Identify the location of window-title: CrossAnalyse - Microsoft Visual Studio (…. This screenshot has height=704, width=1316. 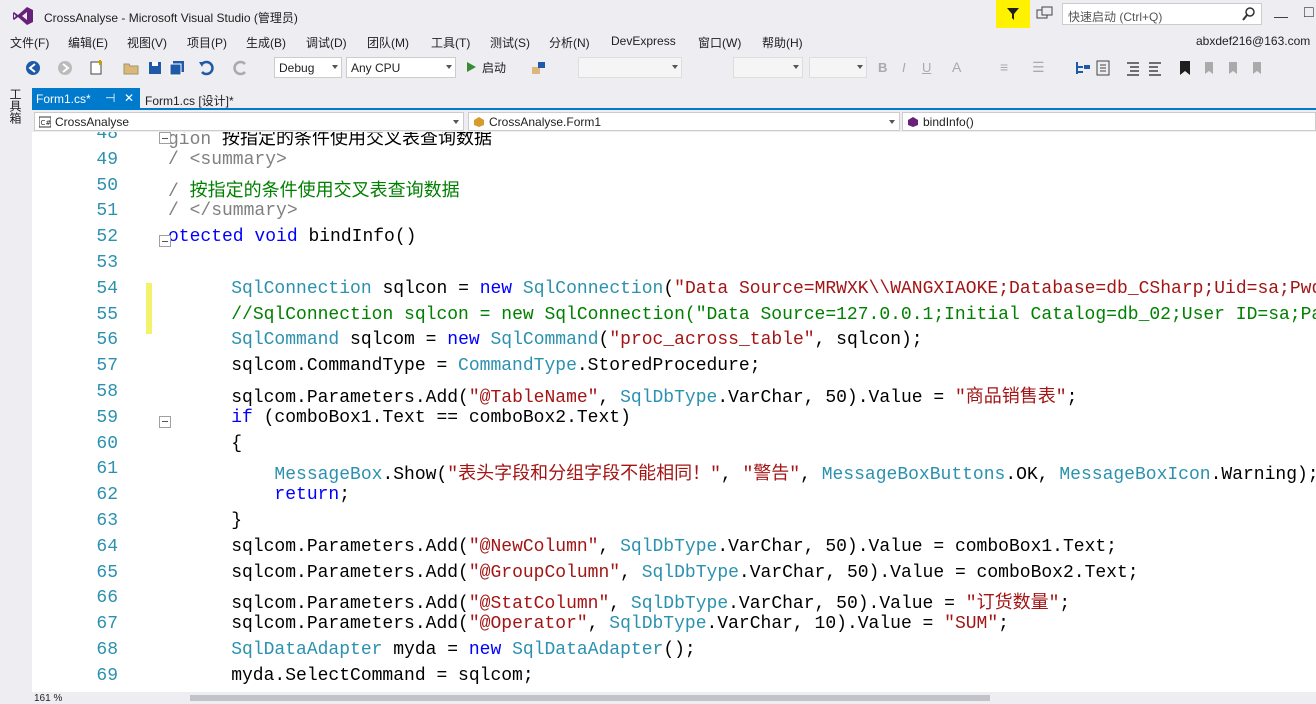
(171, 18).